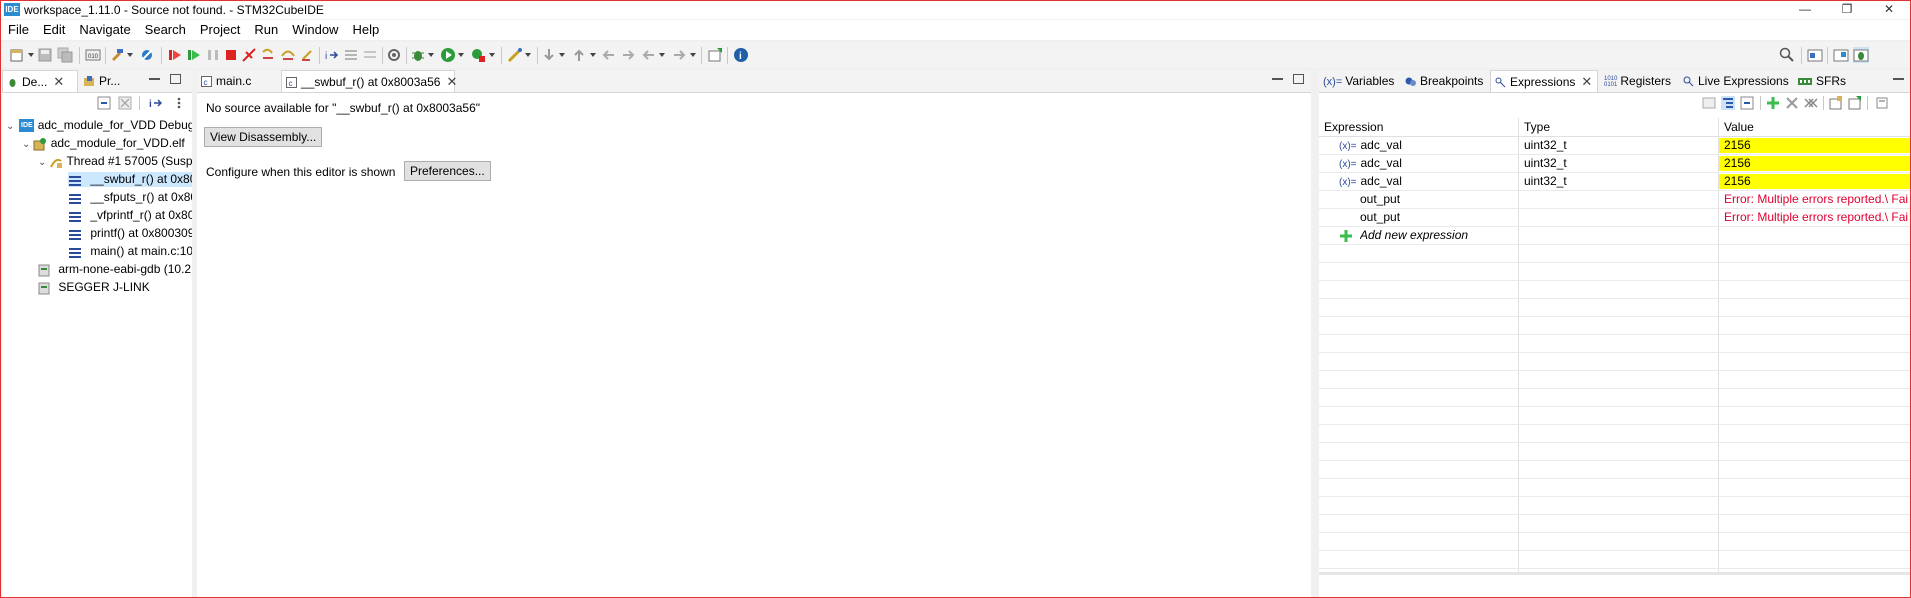 The height and width of the screenshot is (598, 1911). Describe the element at coordinates (528, 55) in the screenshot. I see `wand-dropdown-icon` at that location.